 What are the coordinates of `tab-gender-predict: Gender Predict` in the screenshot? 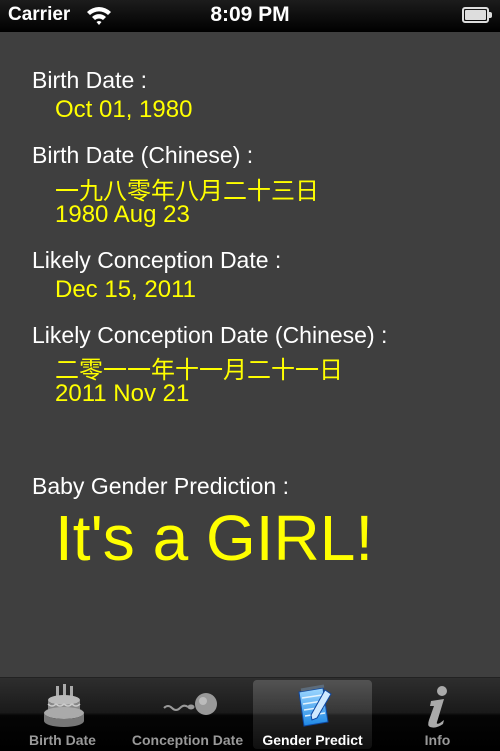 It's located at (312, 714).